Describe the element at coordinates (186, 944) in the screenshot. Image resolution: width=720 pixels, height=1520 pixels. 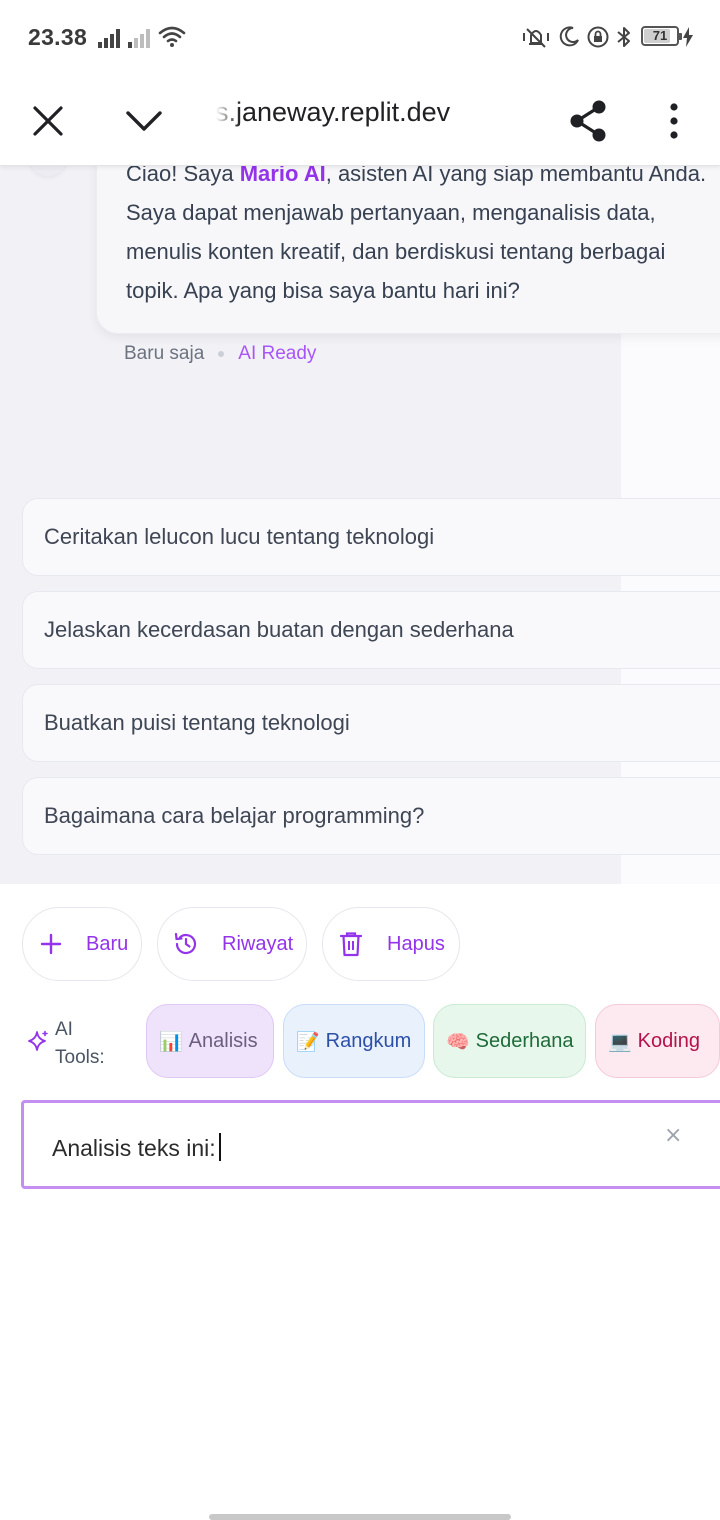
I see `history-icon` at that location.